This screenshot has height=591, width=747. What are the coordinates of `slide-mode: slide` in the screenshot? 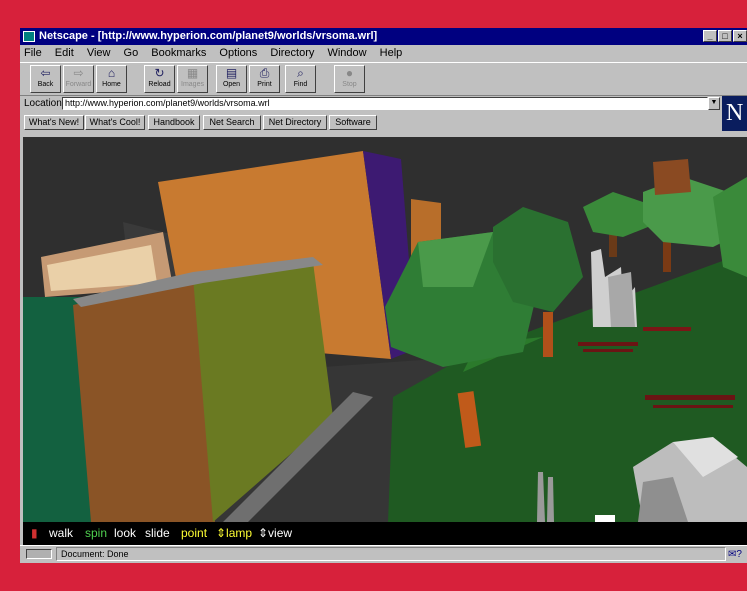 It's located at (157, 533).